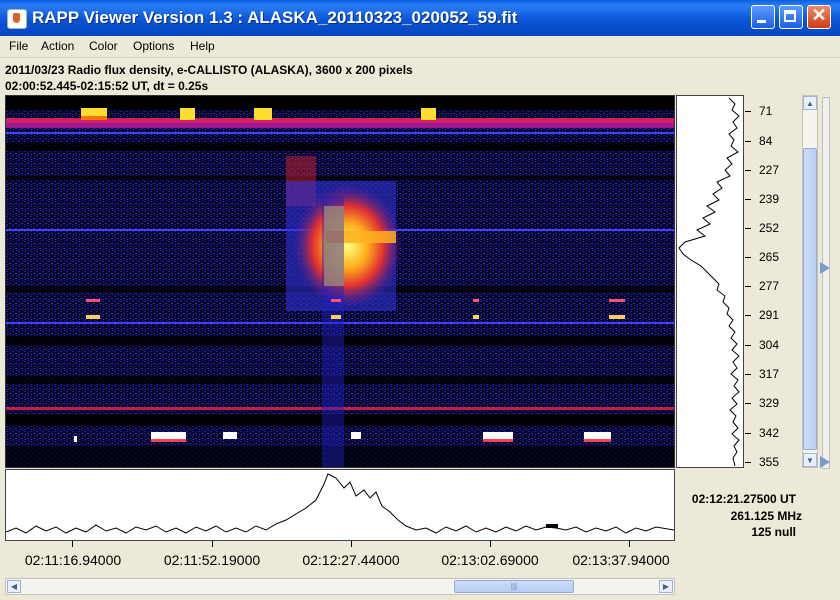  What do you see at coordinates (202, 46) in the screenshot?
I see `menu-help: Help` at bounding box center [202, 46].